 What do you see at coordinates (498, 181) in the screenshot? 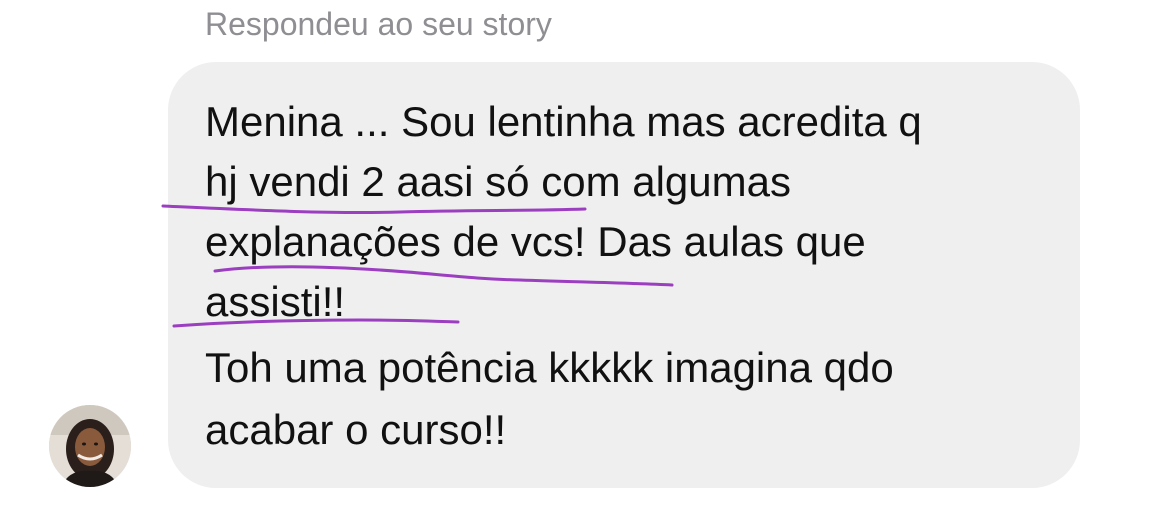
I see `message-line-2: hj vendi 2 aasi só com algumas` at bounding box center [498, 181].